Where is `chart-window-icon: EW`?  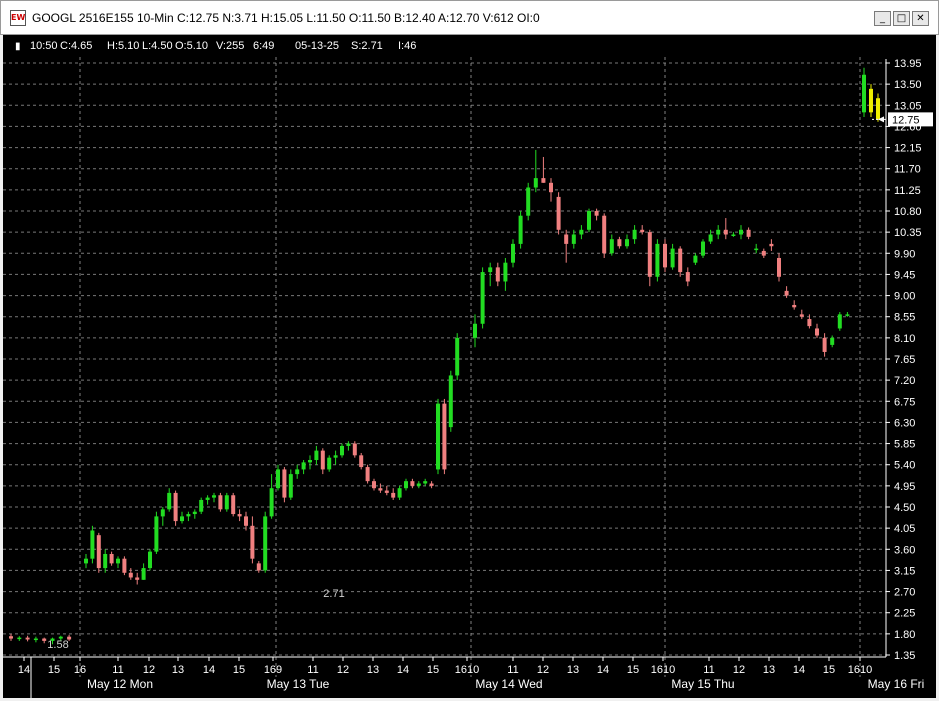
chart-window-icon: EW is located at coordinates (18, 18).